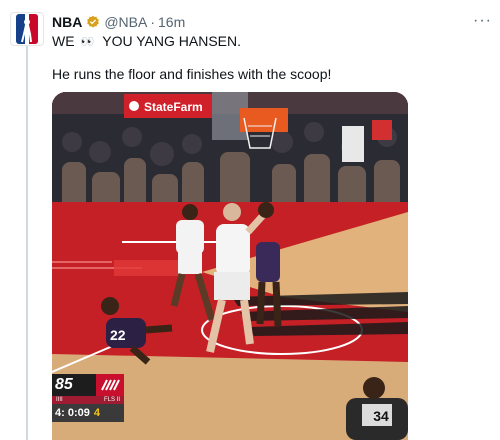  What do you see at coordinates (482, 21) in the screenshot?
I see `more-options-icon: ···` at bounding box center [482, 21].